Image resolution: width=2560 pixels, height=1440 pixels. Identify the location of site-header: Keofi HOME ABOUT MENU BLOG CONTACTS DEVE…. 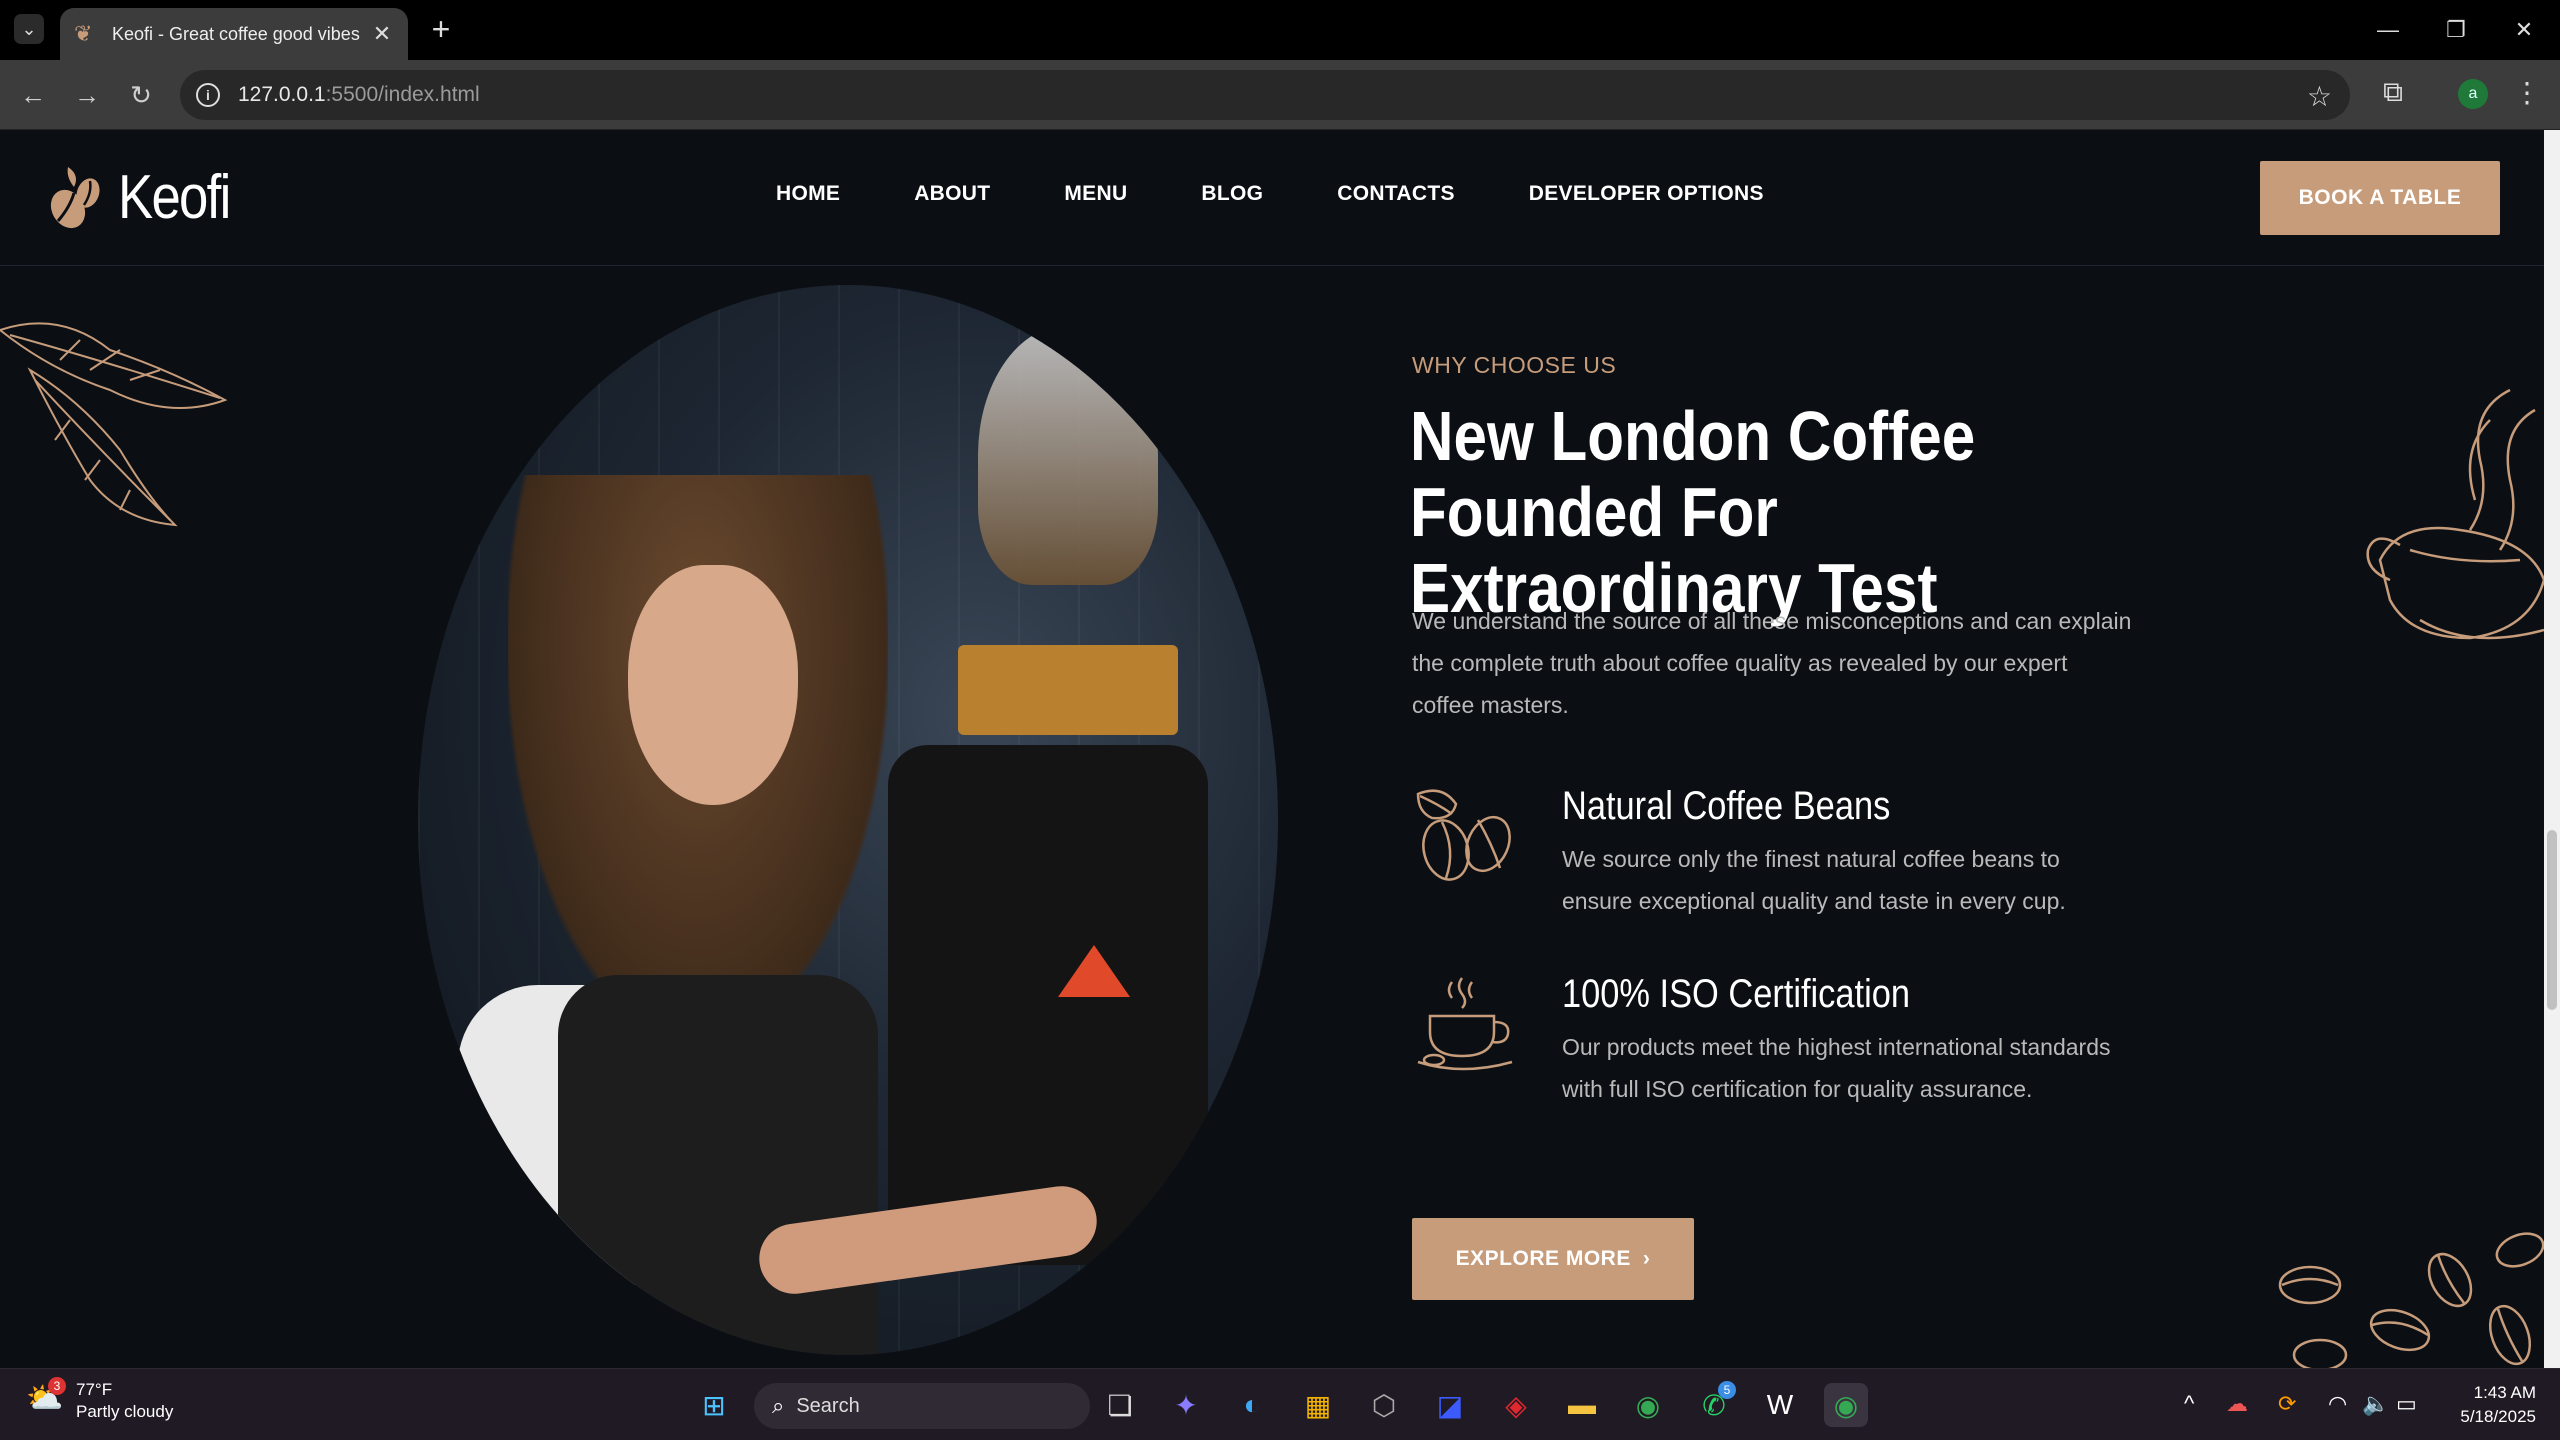
(1272, 198).